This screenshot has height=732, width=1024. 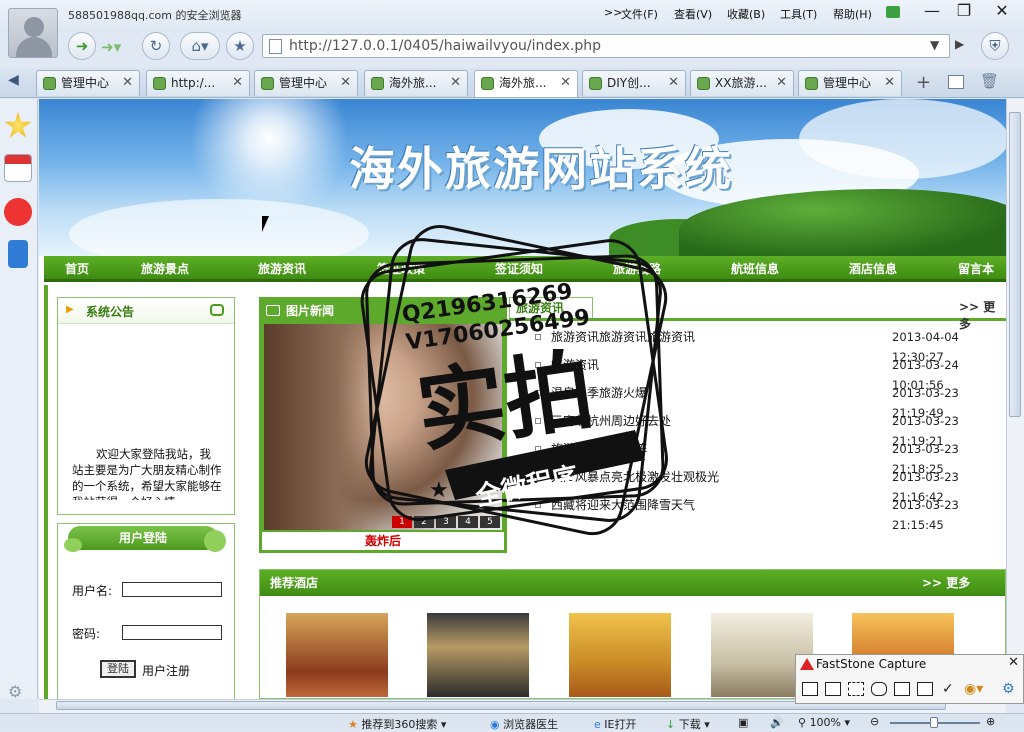 I want to click on capture-scrolling-icon, so click(x=925, y=689).